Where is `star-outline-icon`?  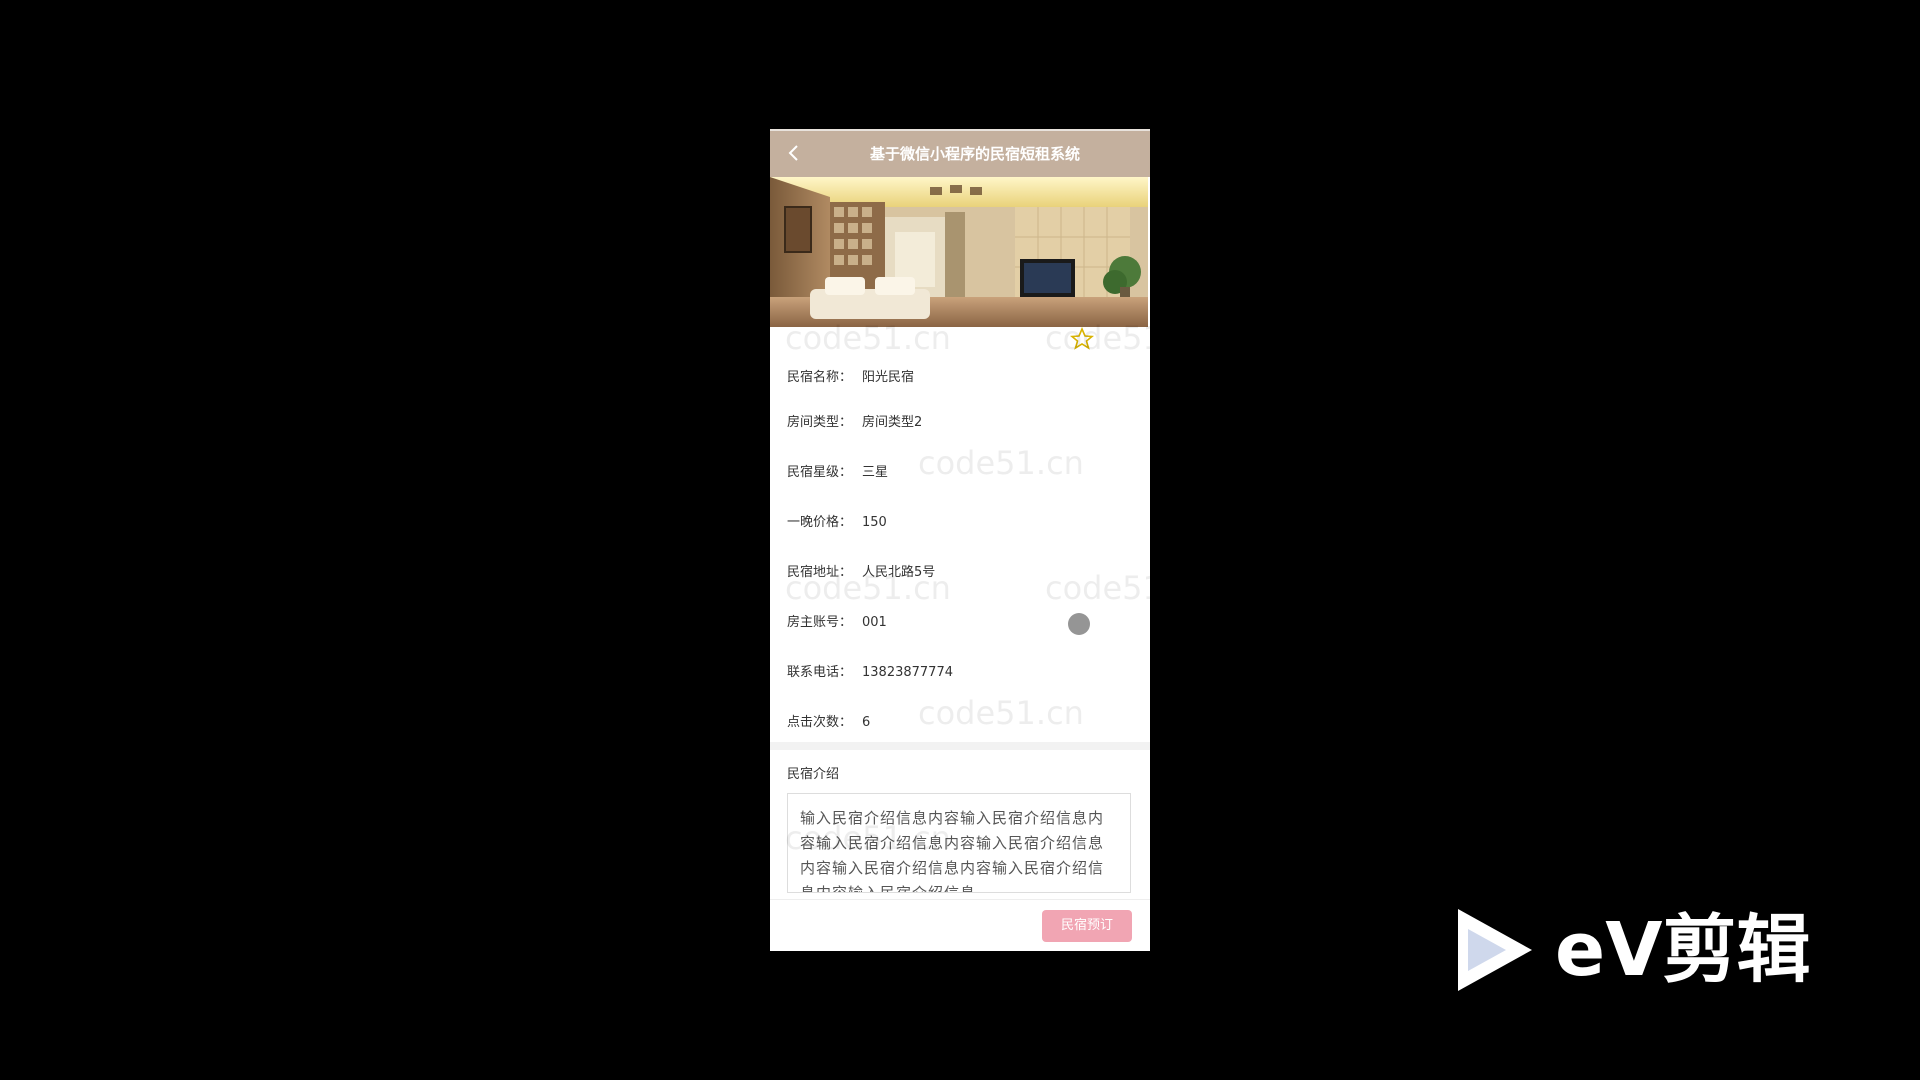 star-outline-icon is located at coordinates (1082, 338).